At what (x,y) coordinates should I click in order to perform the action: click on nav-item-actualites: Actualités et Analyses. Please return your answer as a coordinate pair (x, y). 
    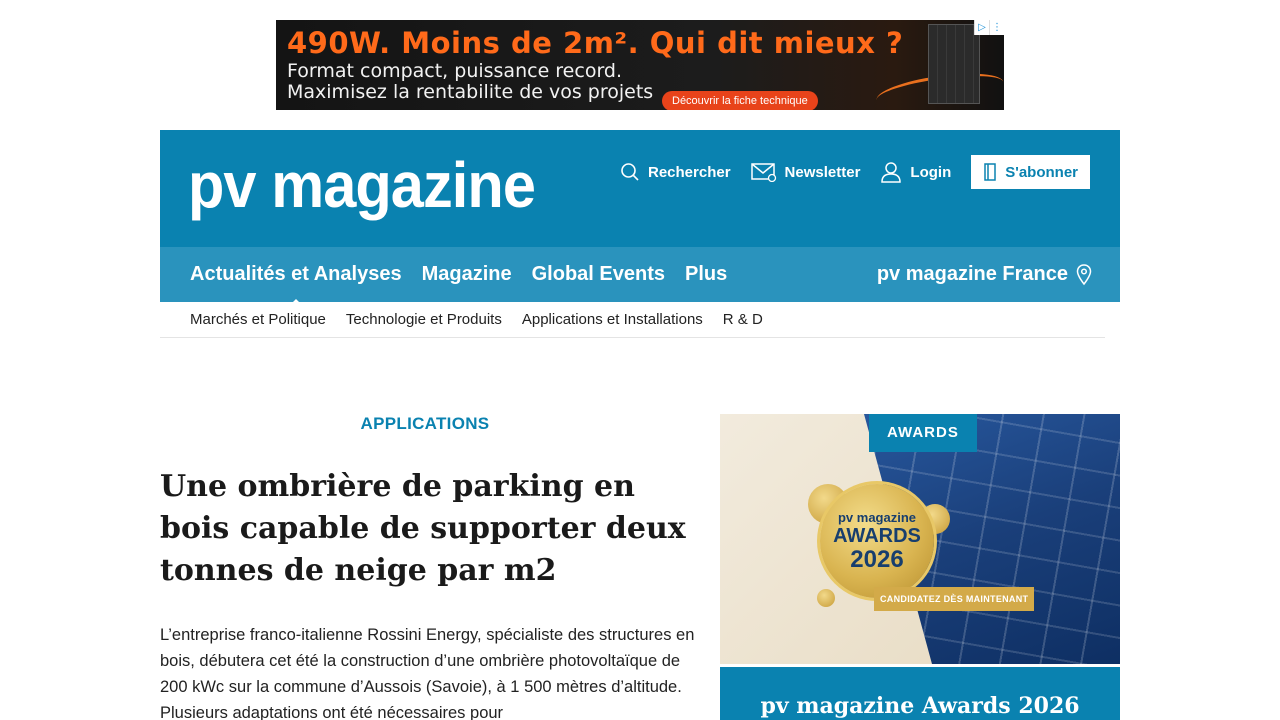
    Looking at the image, I should click on (296, 285).